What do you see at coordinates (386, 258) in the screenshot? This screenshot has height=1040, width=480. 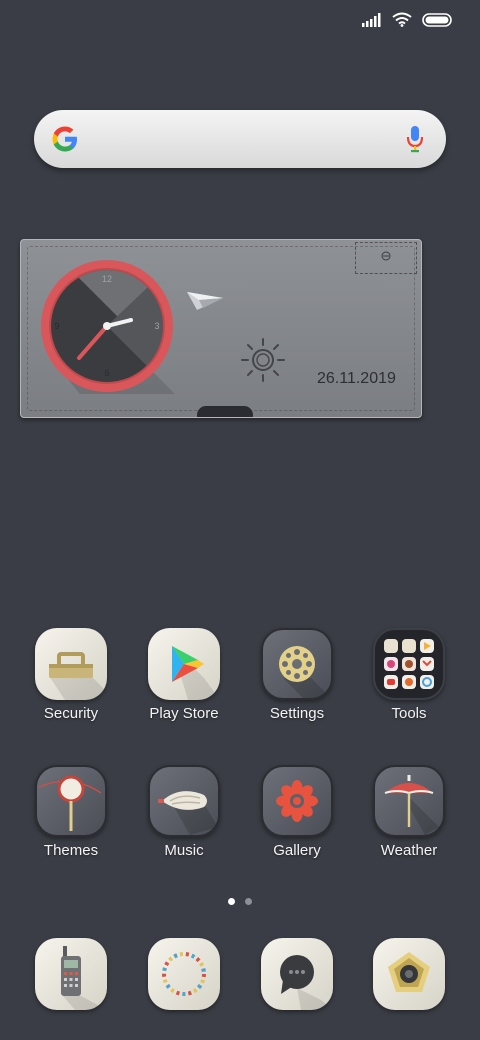 I see `stamp-box` at bounding box center [386, 258].